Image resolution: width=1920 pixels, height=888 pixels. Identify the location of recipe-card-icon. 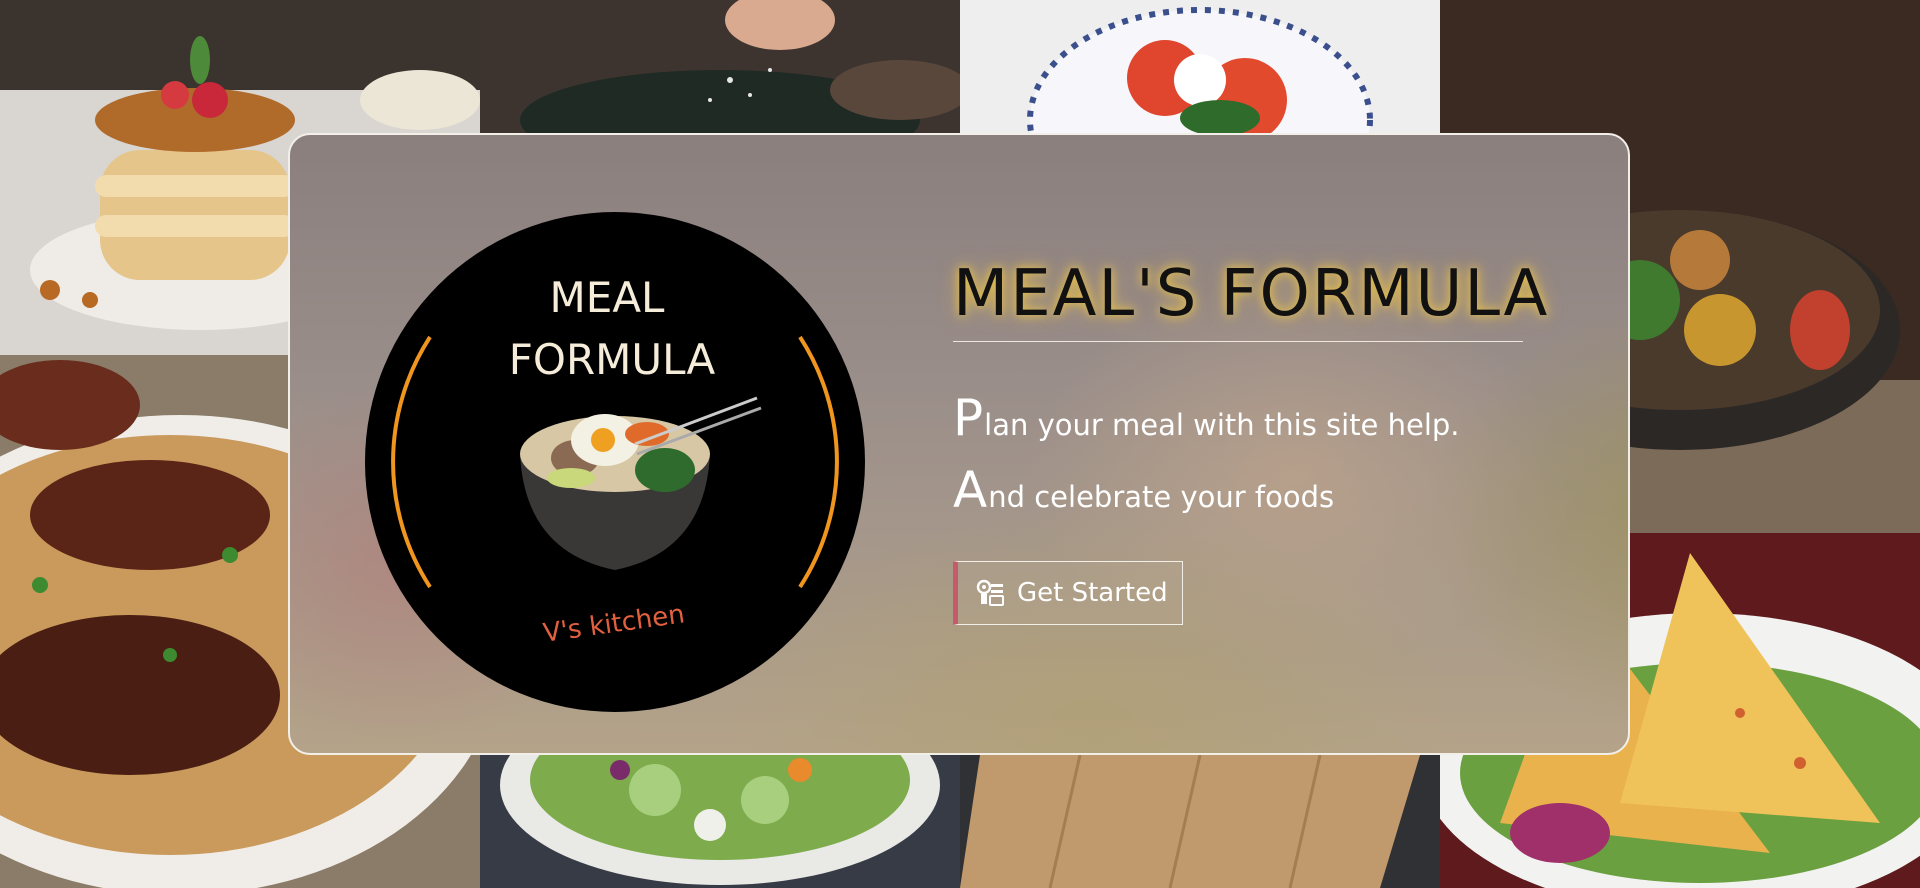
(990, 593).